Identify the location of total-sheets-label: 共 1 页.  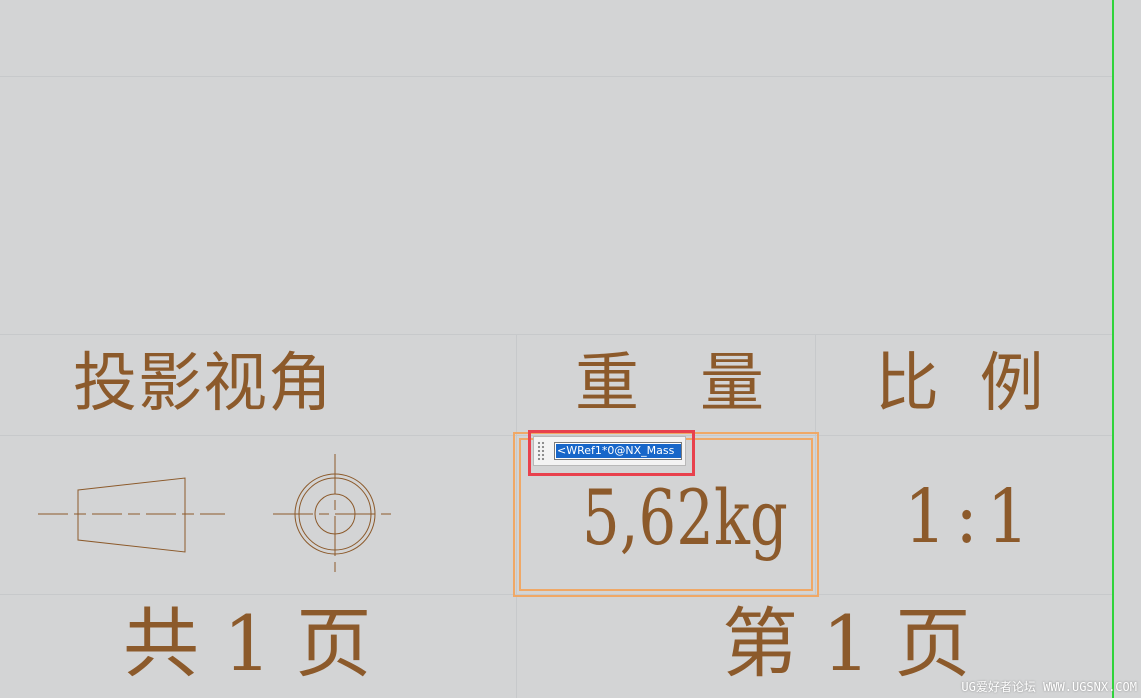
(247, 643).